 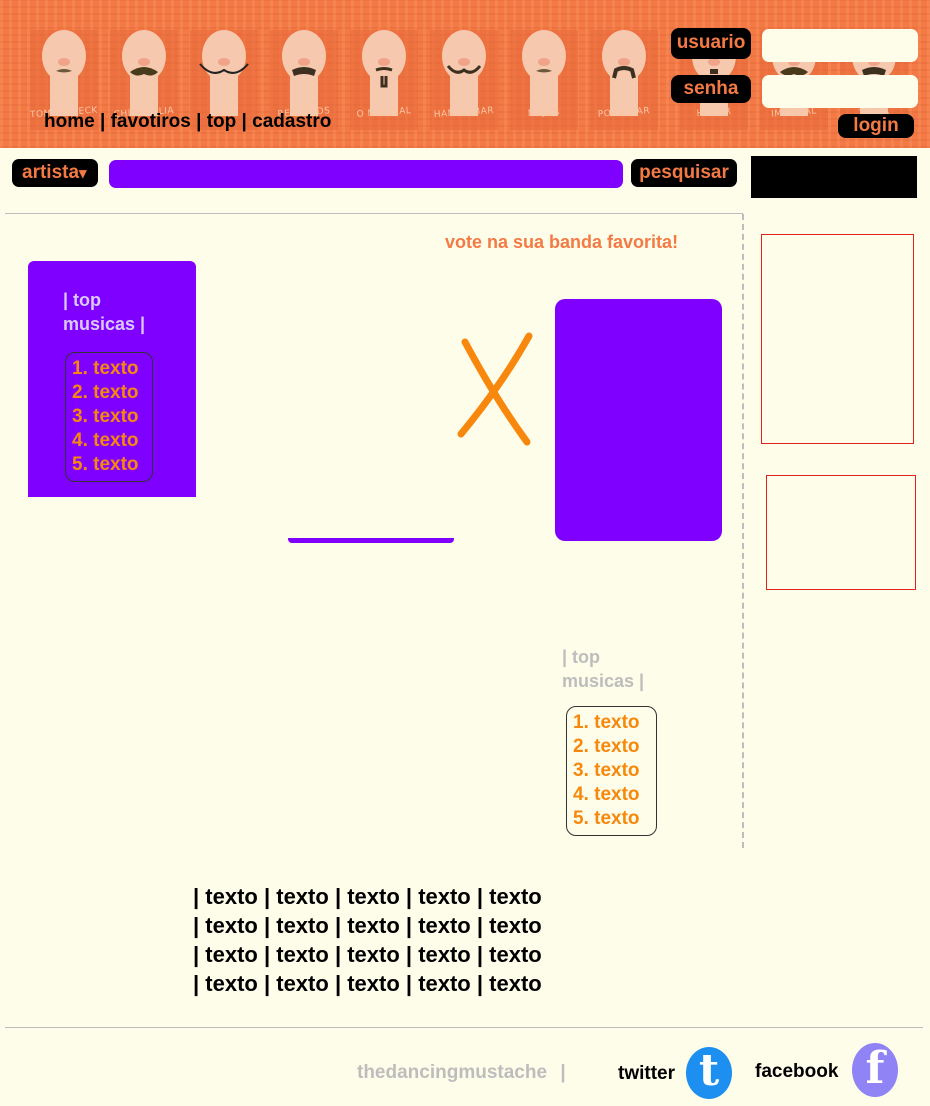 What do you see at coordinates (624, 76) in the screenshot?
I see `mustache-face-icon: PORNSTAR` at bounding box center [624, 76].